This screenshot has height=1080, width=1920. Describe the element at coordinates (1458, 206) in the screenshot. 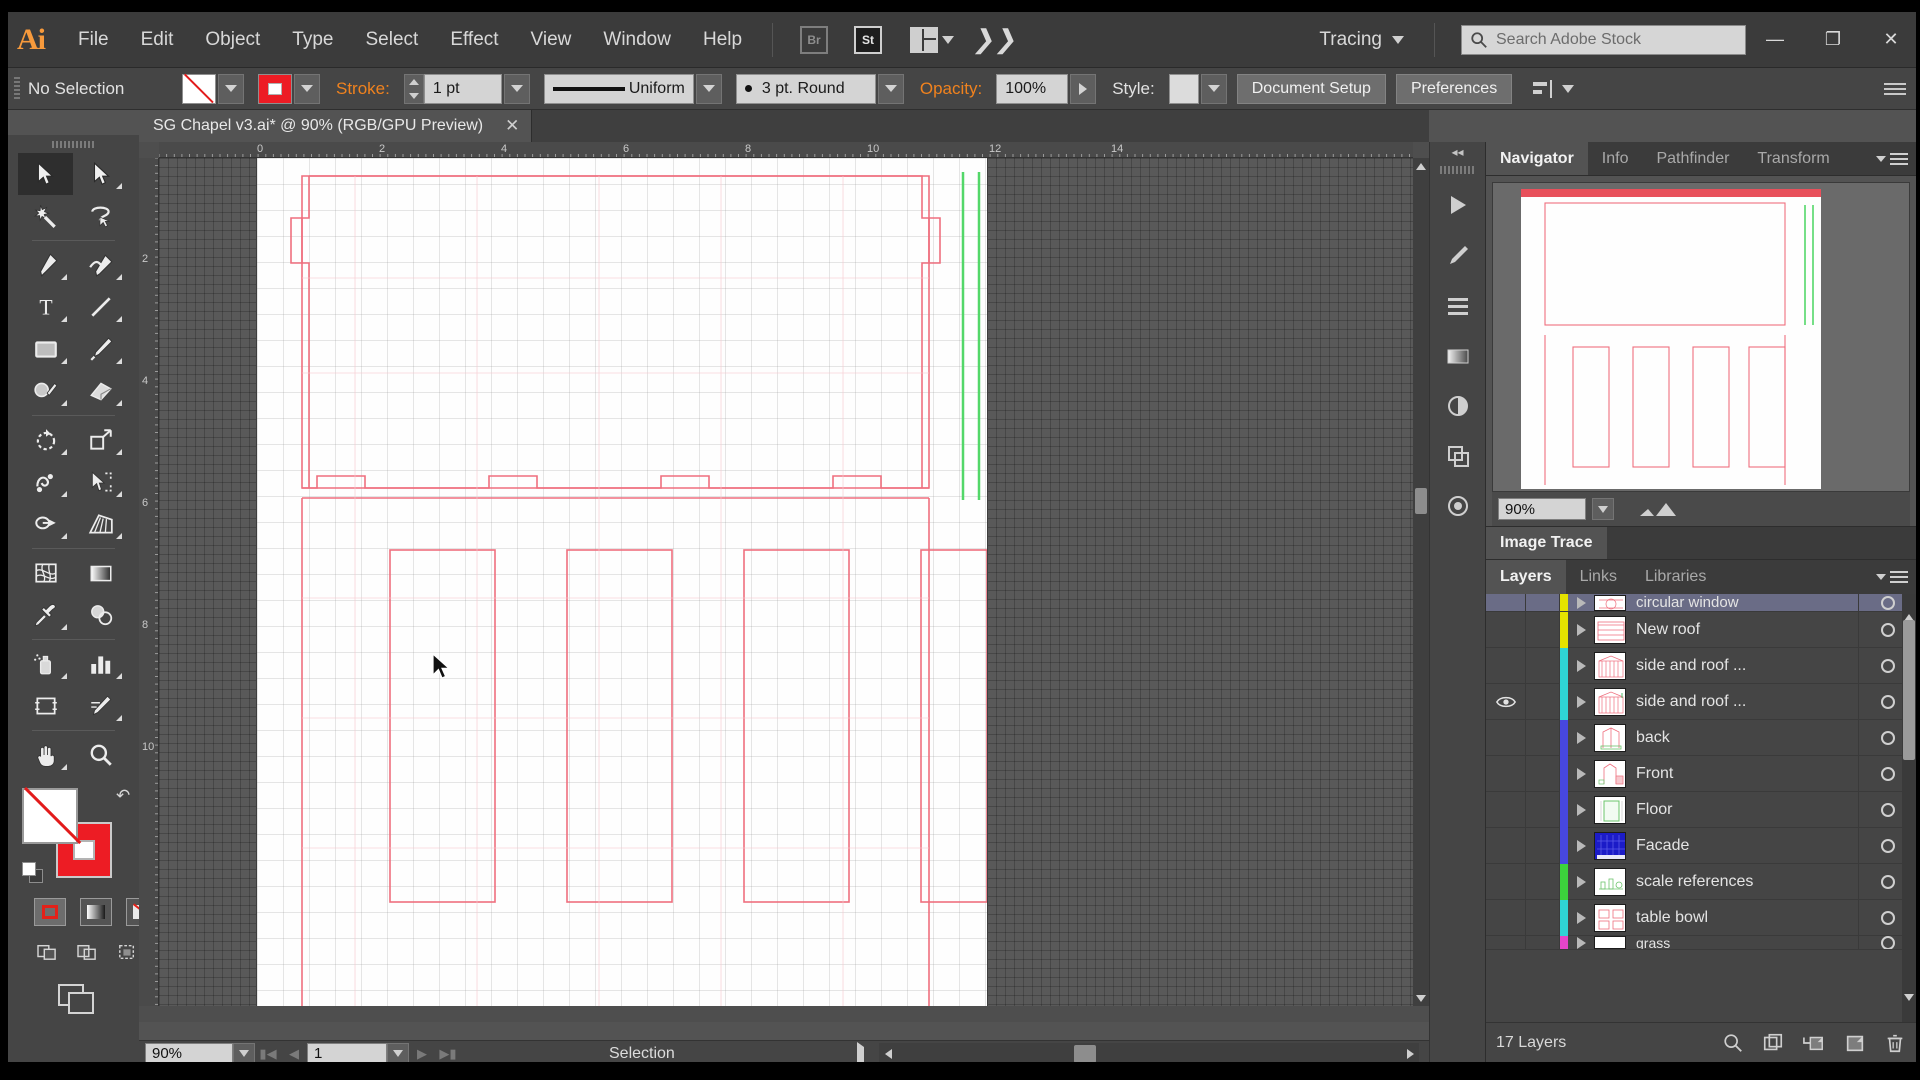

I see `libraries-dock-icon` at that location.